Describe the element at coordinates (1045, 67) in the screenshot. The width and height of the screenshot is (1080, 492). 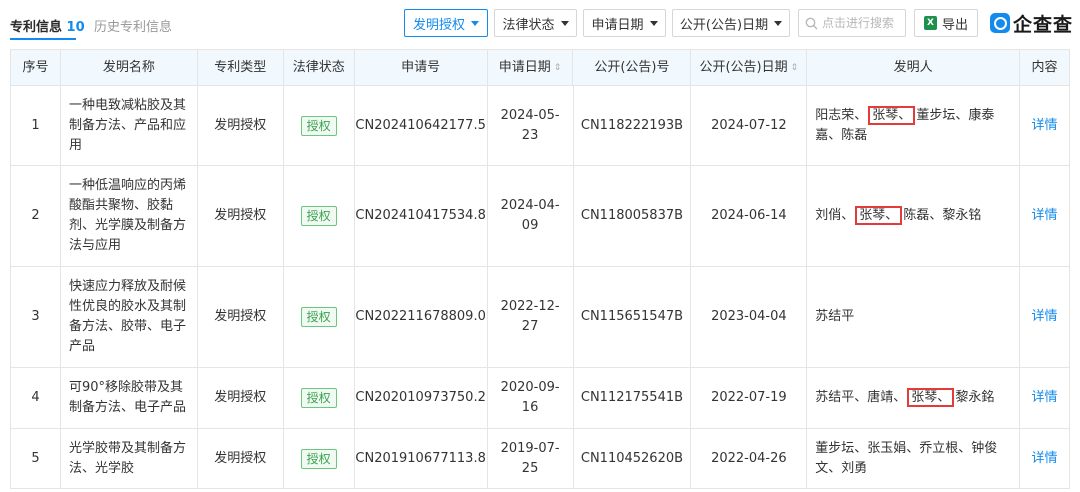
I see `header-content: 内容` at that location.